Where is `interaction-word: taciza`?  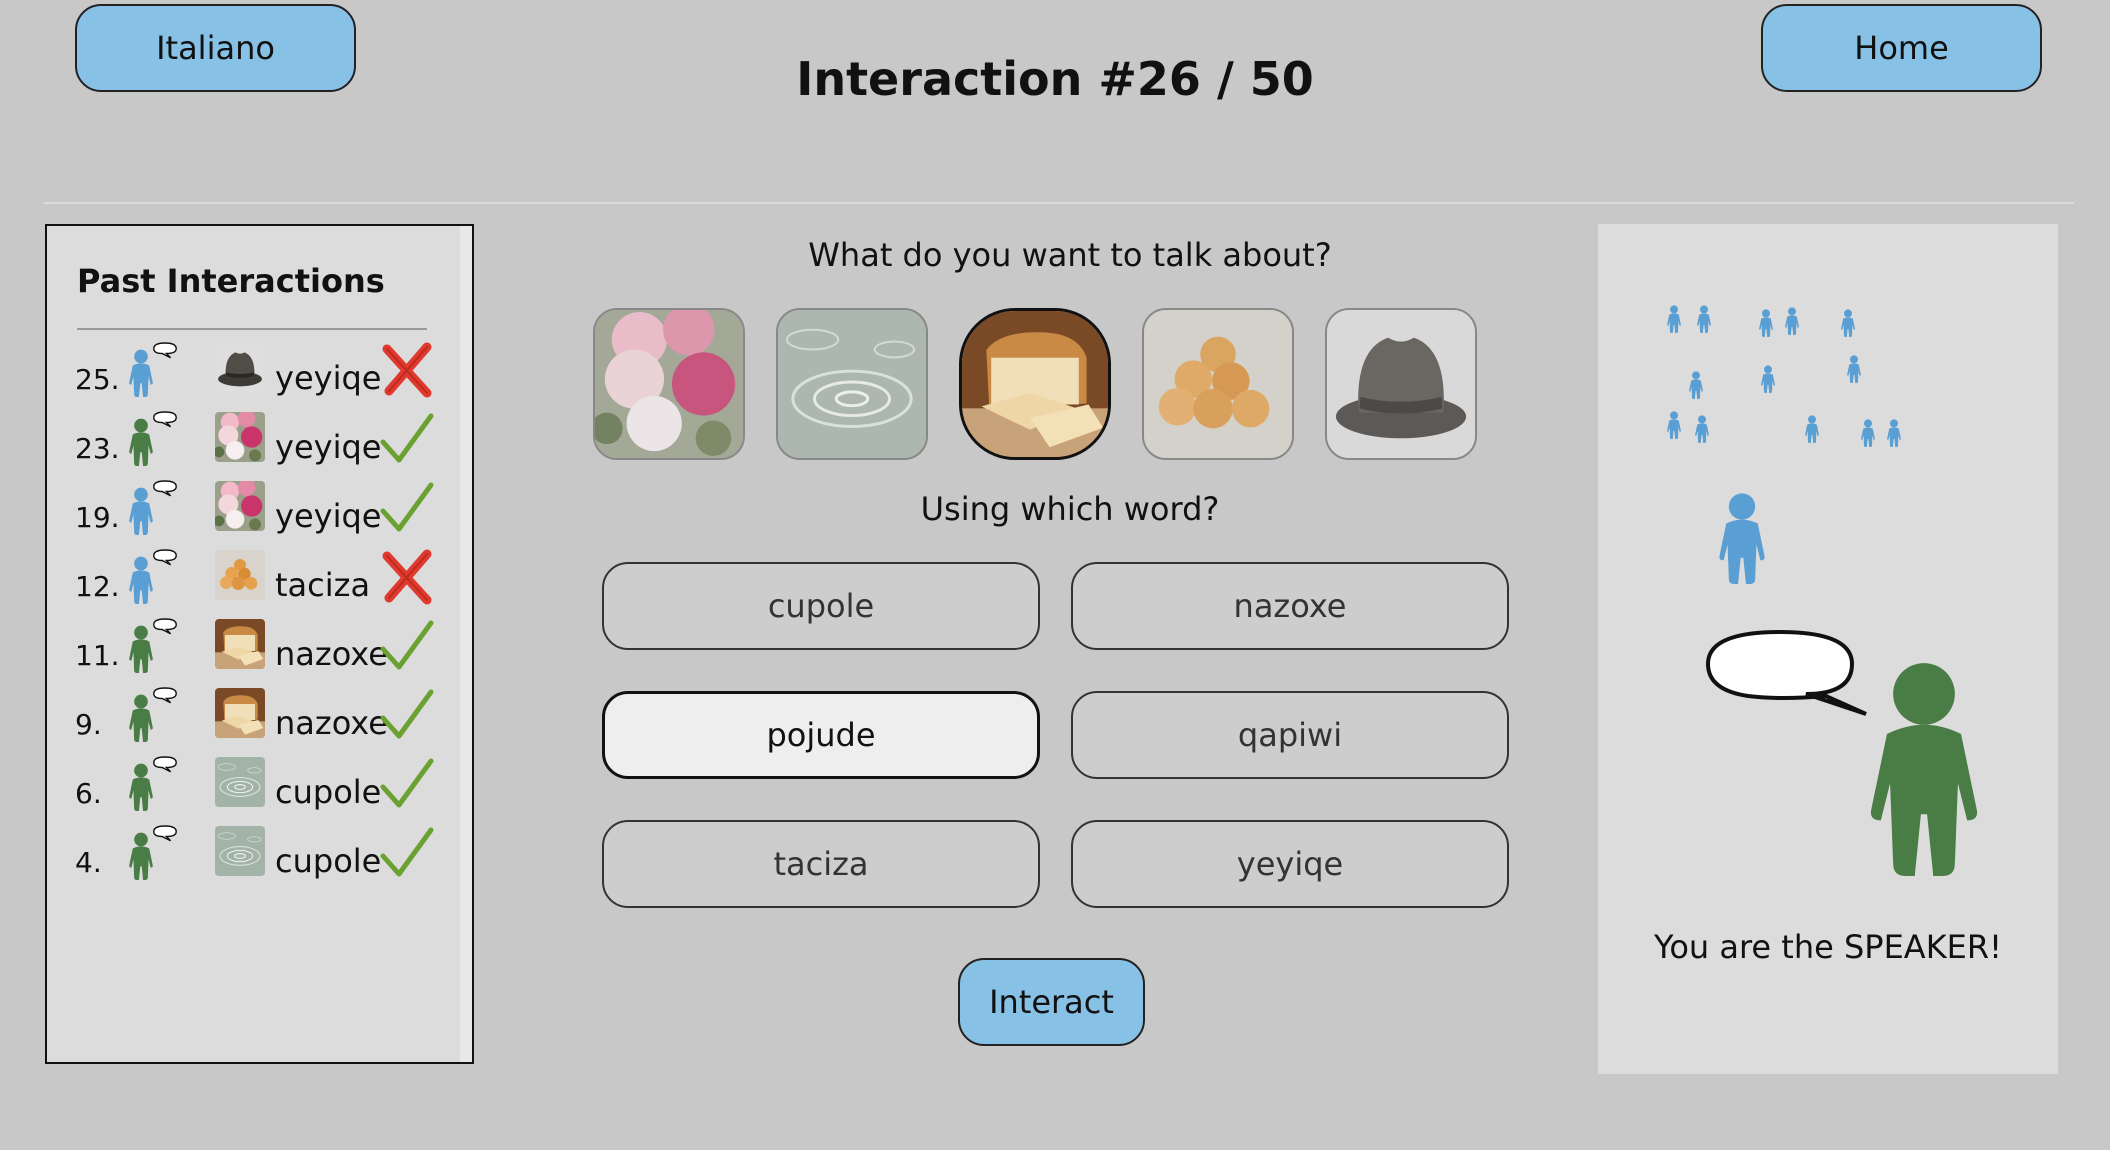
interaction-word: taciza is located at coordinates (323, 585).